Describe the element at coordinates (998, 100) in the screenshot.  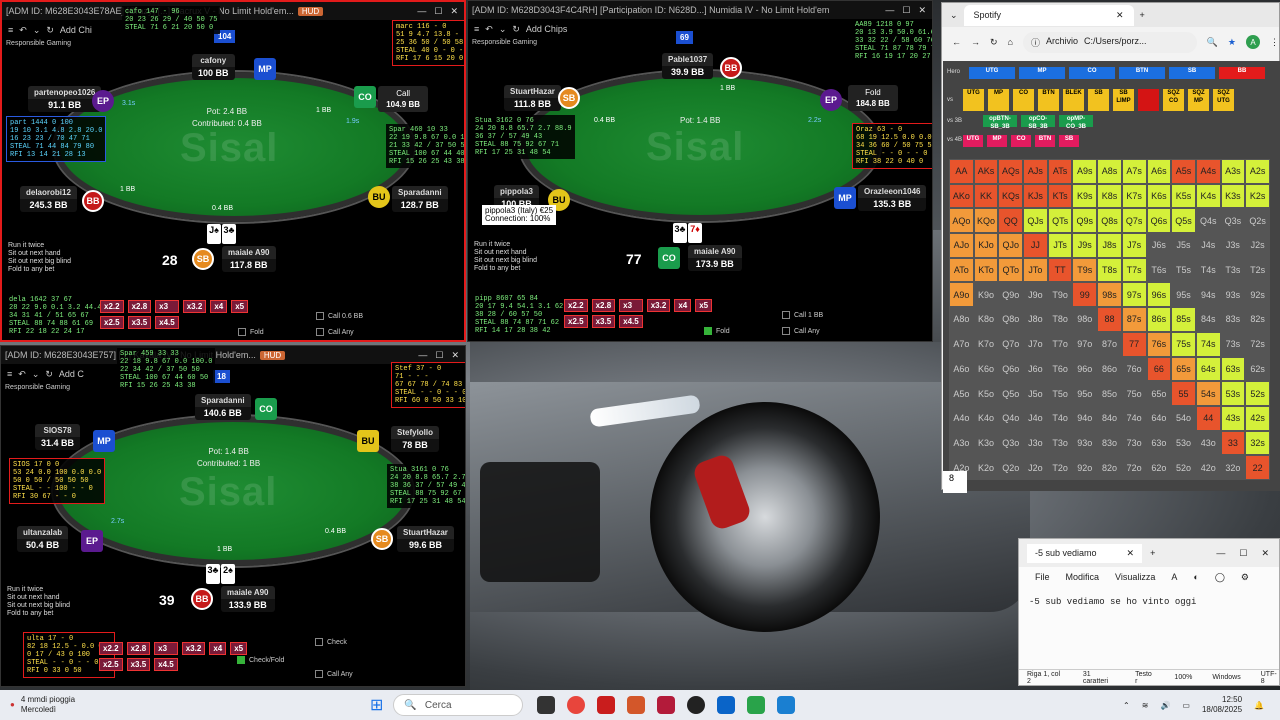
I see `vsBtns-btn-1: MP` at that location.